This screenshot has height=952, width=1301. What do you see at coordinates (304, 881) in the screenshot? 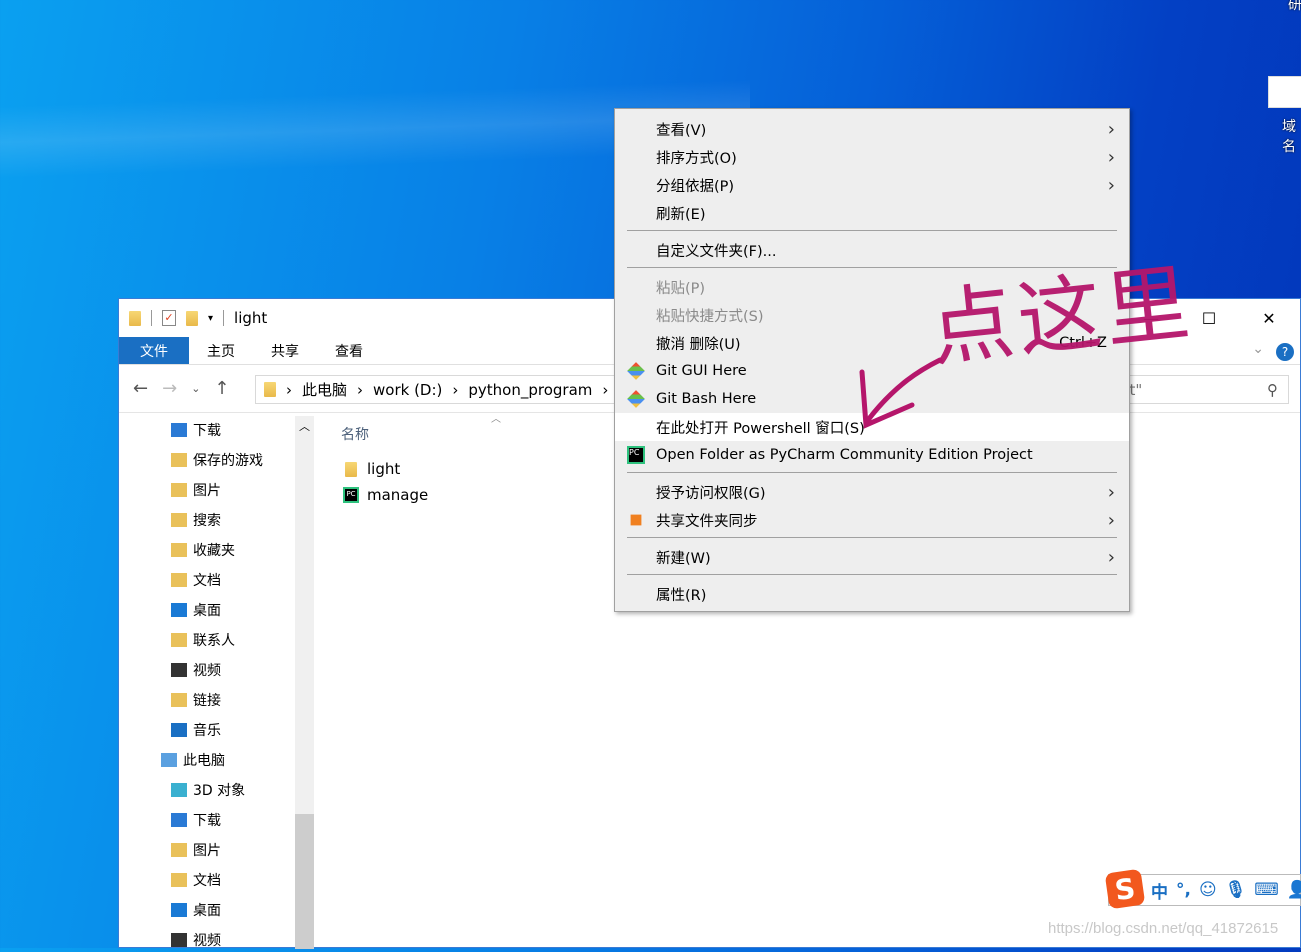
I see `scrollbar-thumb` at bounding box center [304, 881].